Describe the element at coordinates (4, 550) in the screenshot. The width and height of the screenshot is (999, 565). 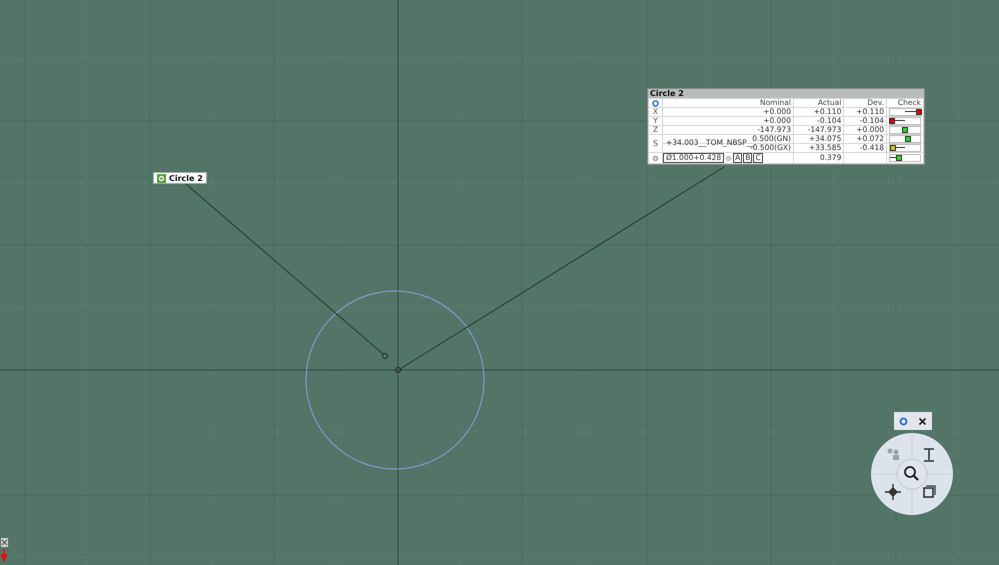
I see `axis-triad-icon` at that location.